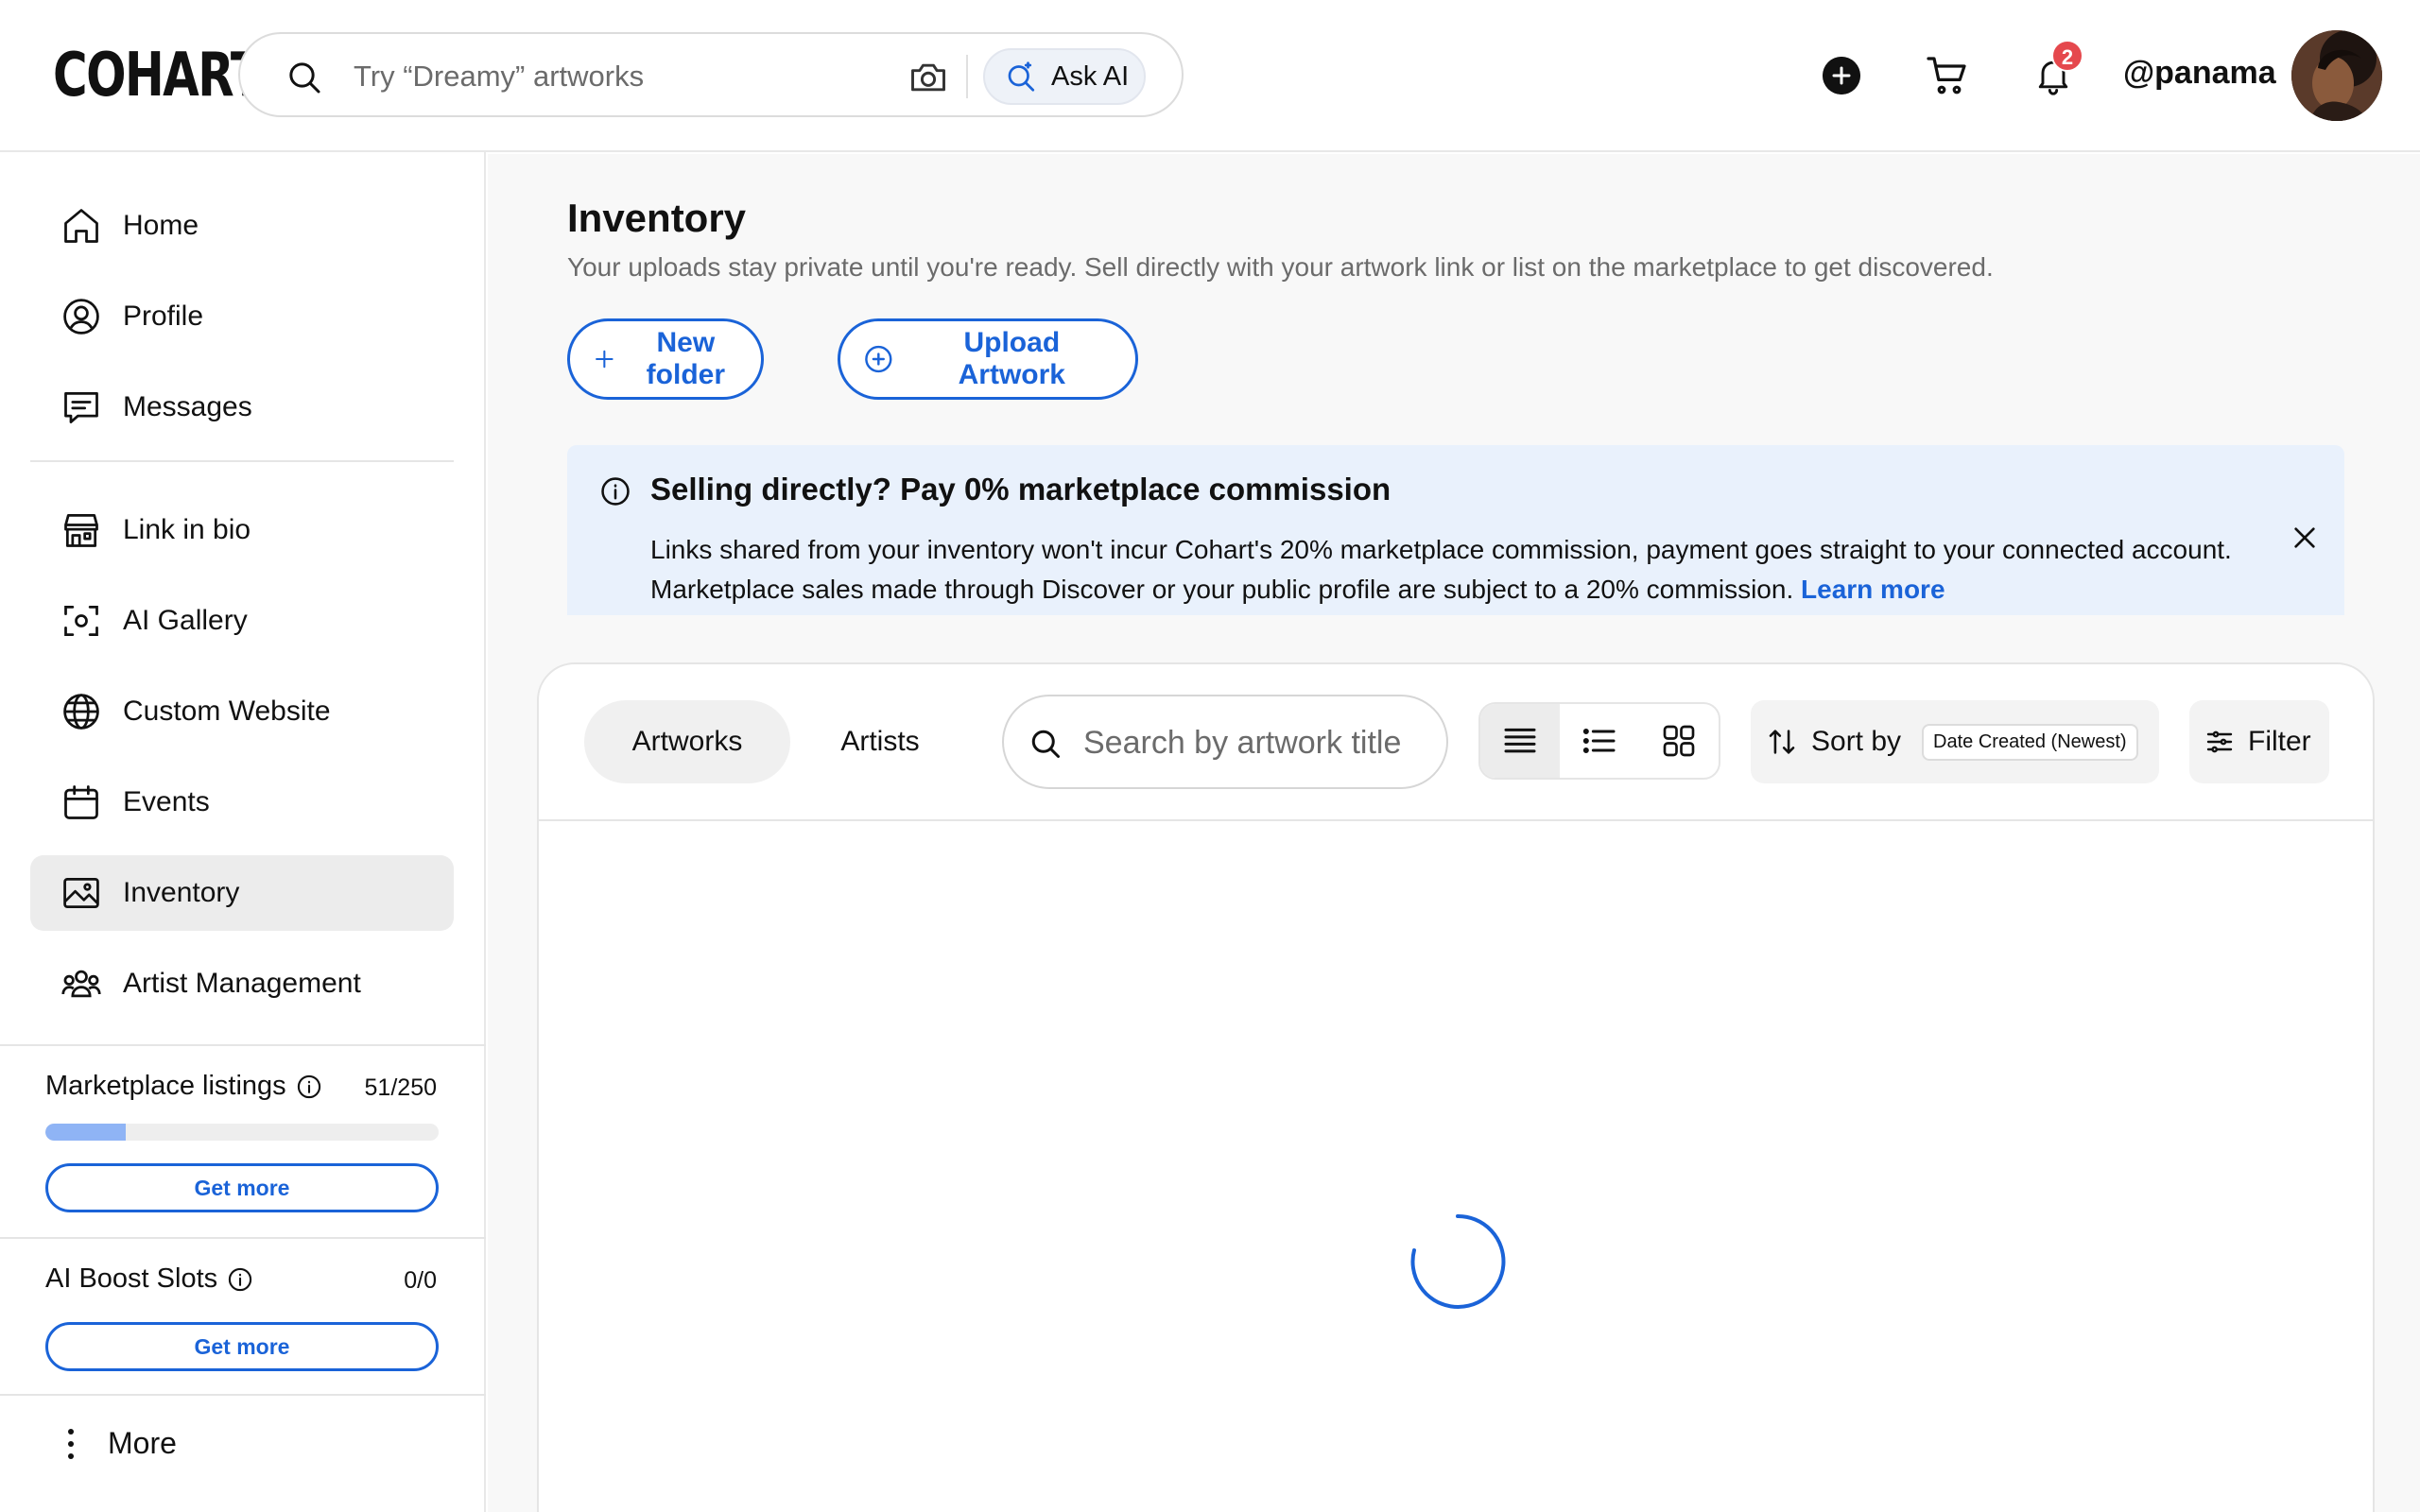 The image size is (2420, 1512). I want to click on sidebar-item-artist-management: Artist Management, so click(242, 984).